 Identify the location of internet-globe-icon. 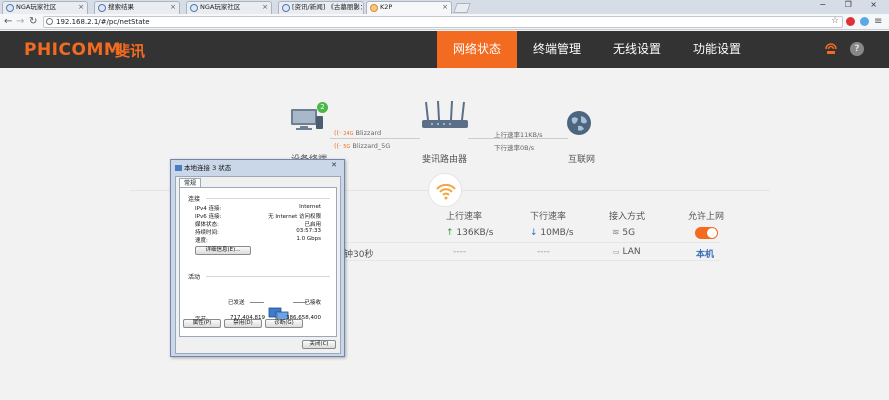
(579, 123).